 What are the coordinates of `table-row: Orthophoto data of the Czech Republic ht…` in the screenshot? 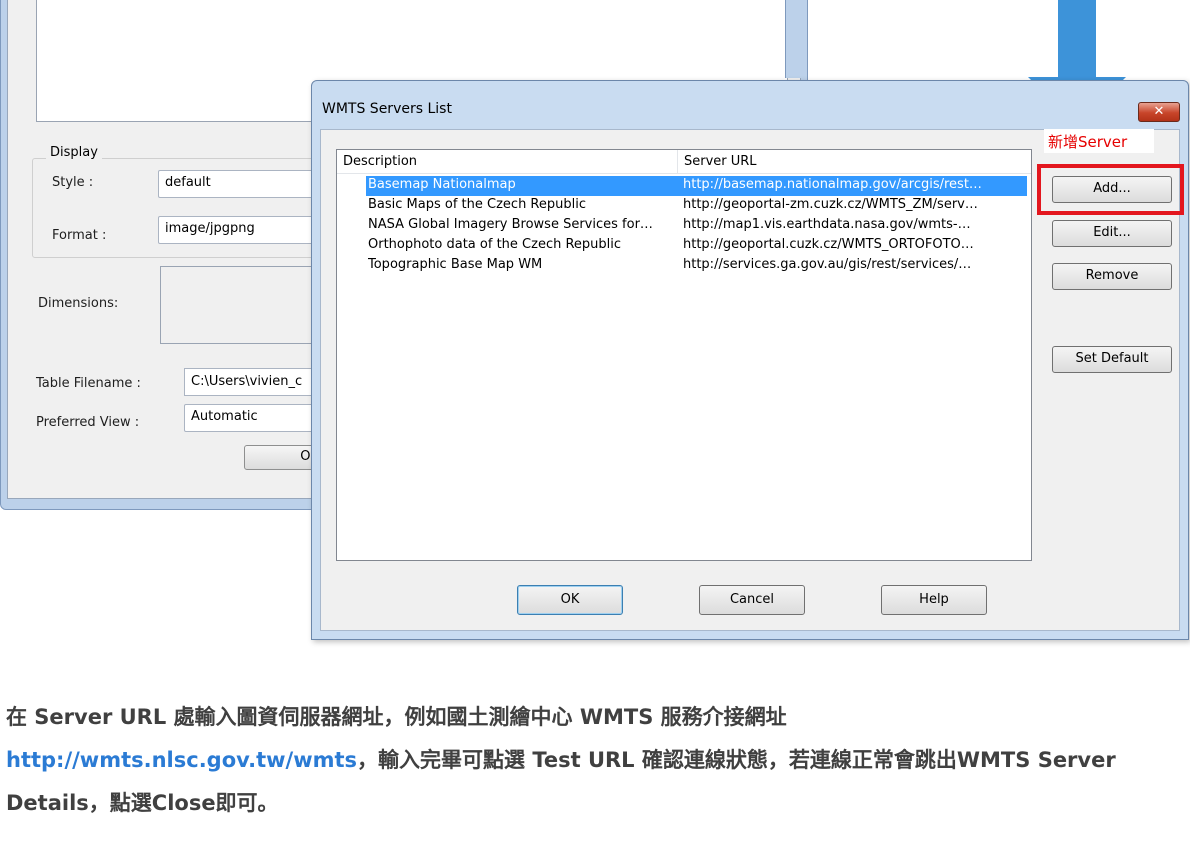 It's located at (684, 246).